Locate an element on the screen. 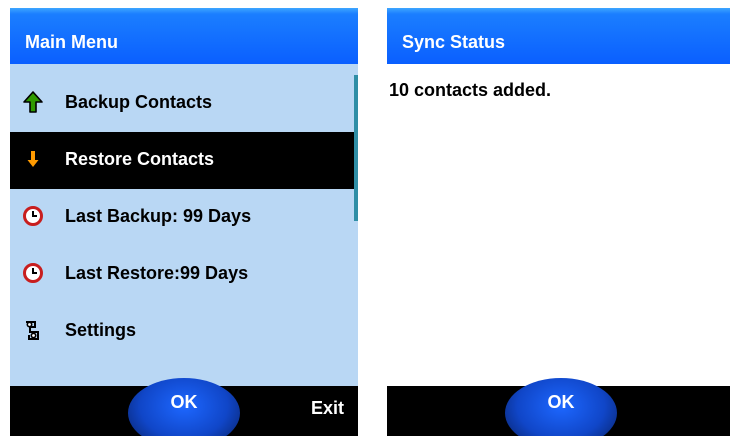 The width and height of the screenshot is (730, 436). menu-item-backup-contacts: Backup Contacts is located at coordinates (184, 103).